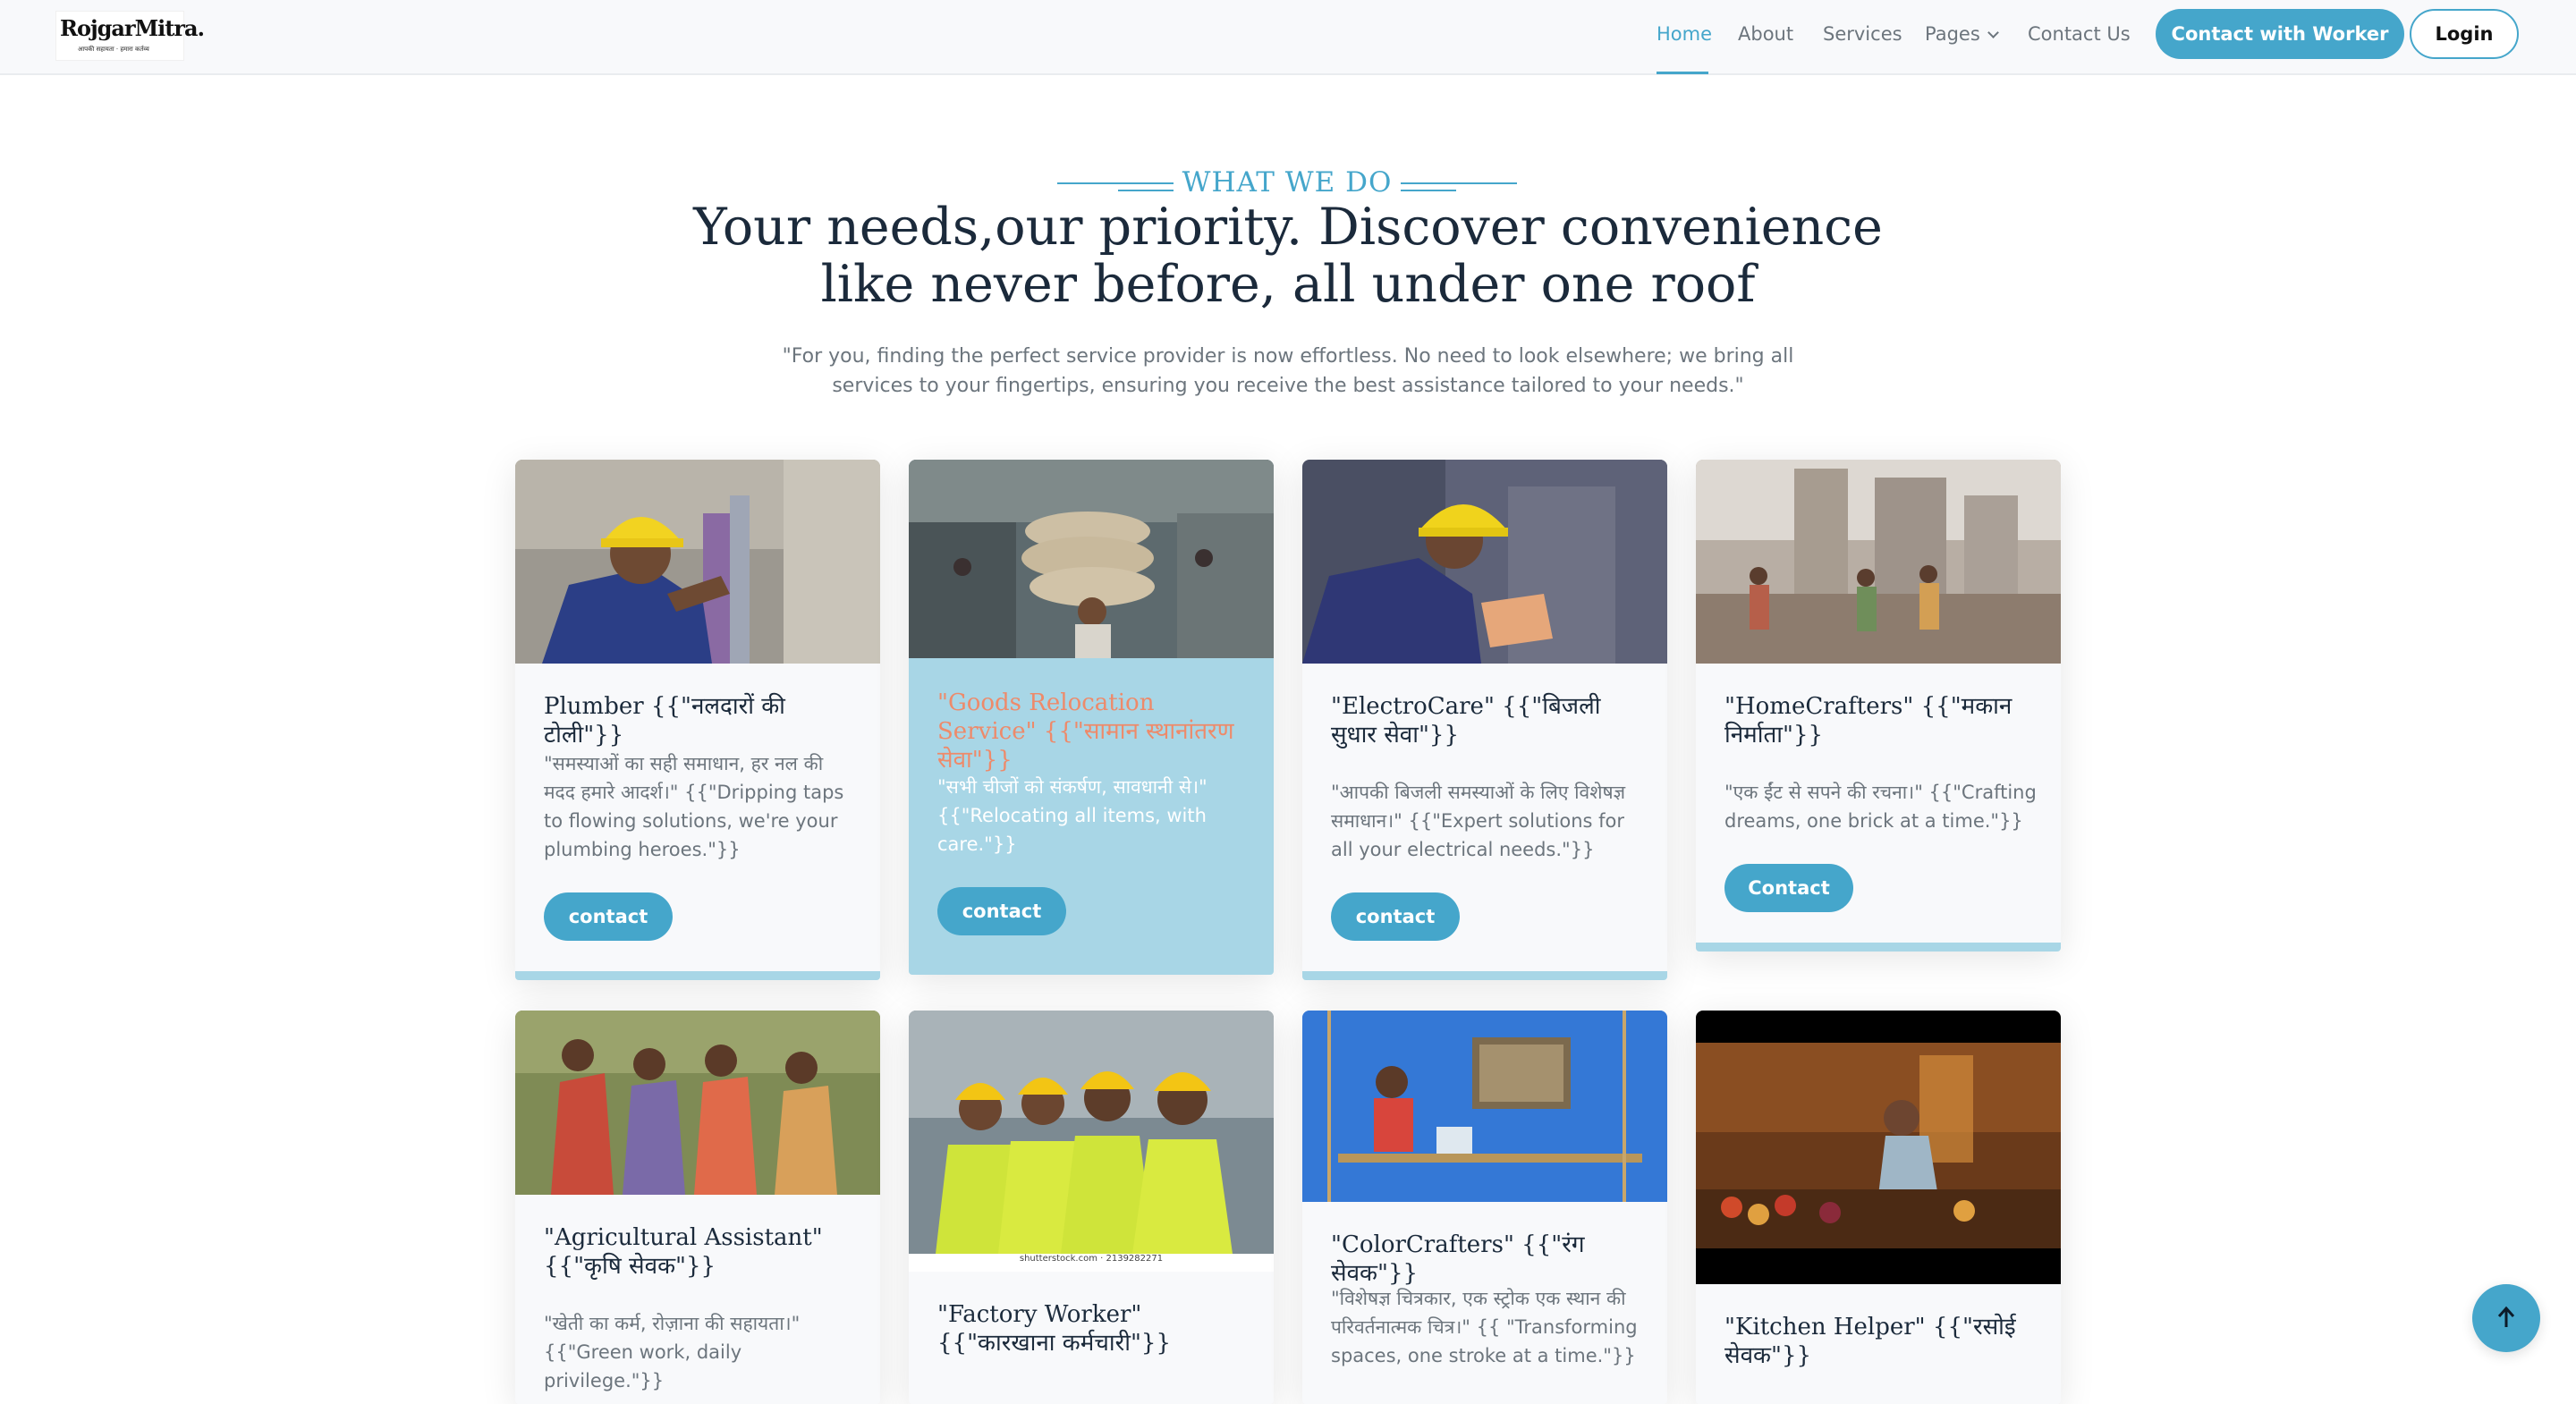 The image size is (2576, 1404). What do you see at coordinates (2280, 34) in the screenshot?
I see `contact-with-worker-button: Contact with Worker` at bounding box center [2280, 34].